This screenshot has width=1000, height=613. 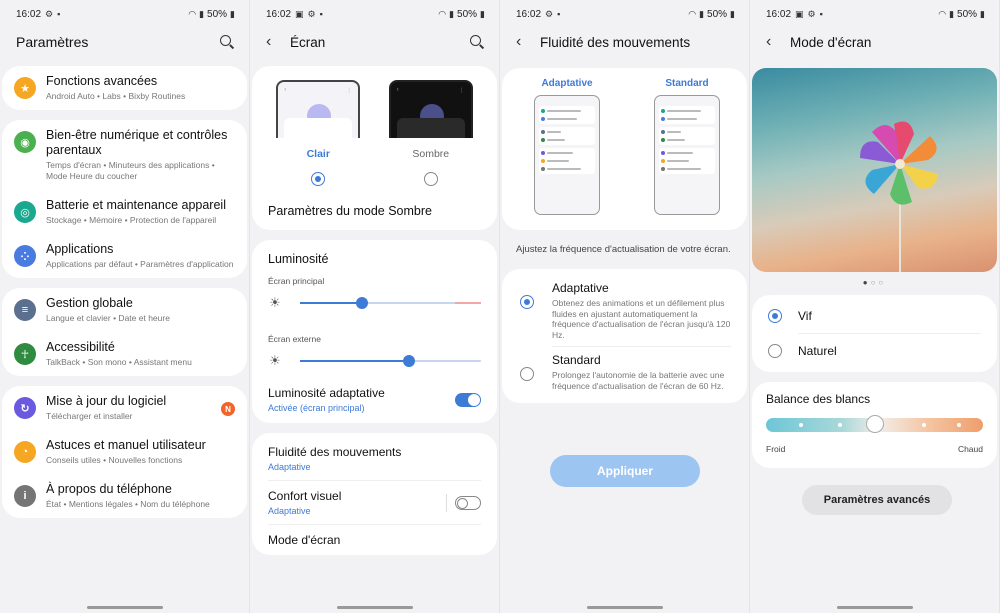 I want to click on natural-radio, so click(x=775, y=351).